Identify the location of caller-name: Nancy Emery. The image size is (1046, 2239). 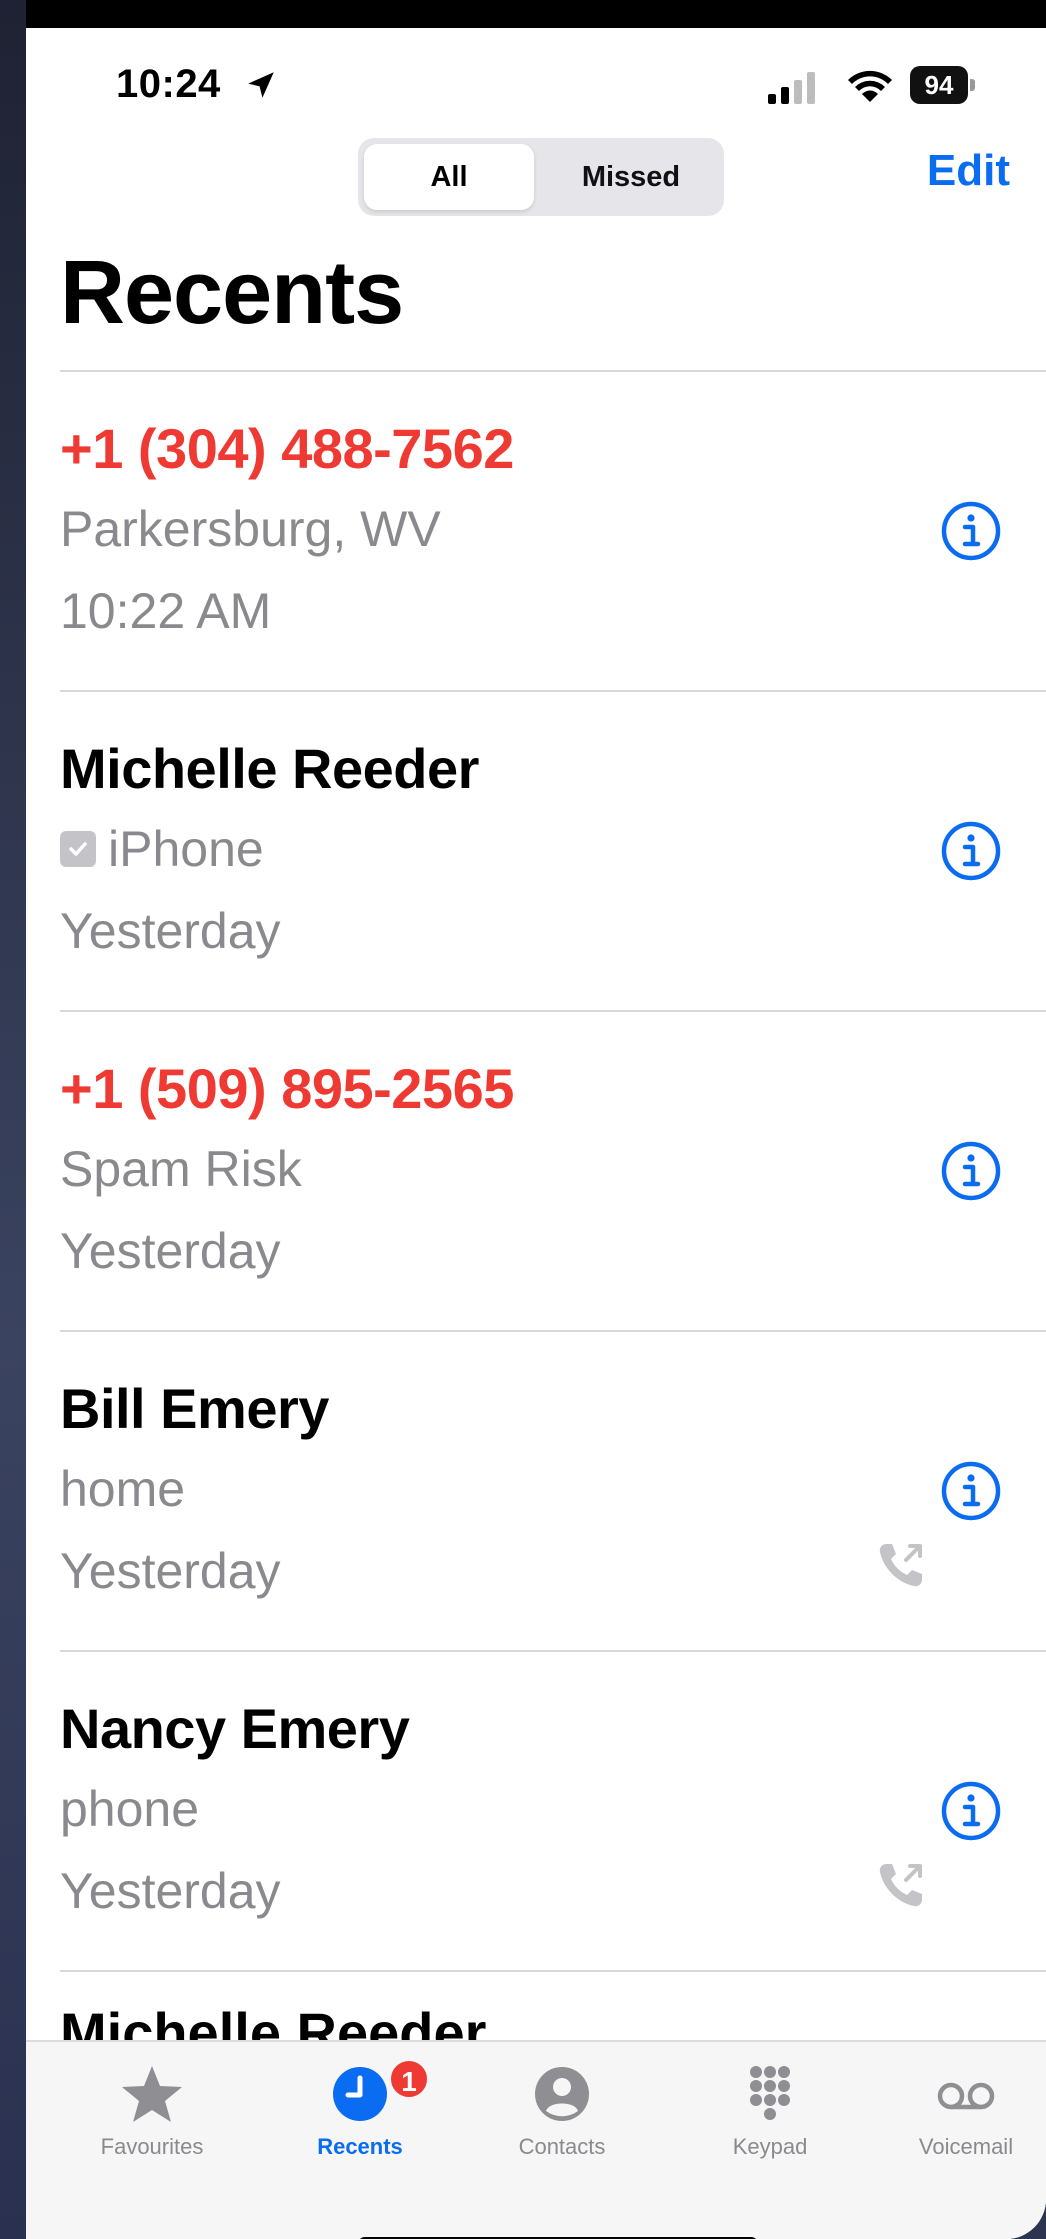
(235, 1728).